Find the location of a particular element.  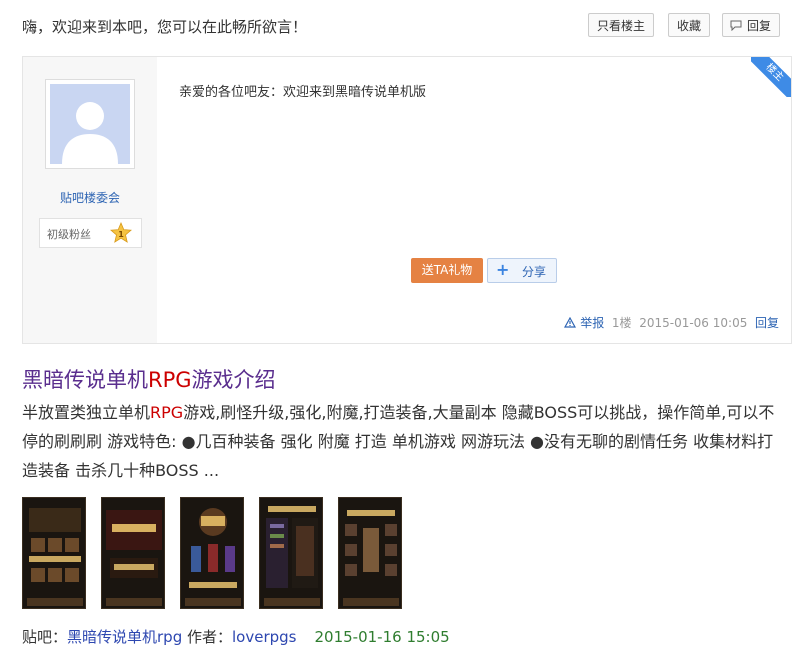

author-name: 贴吧楼委会 is located at coordinates (90, 197).